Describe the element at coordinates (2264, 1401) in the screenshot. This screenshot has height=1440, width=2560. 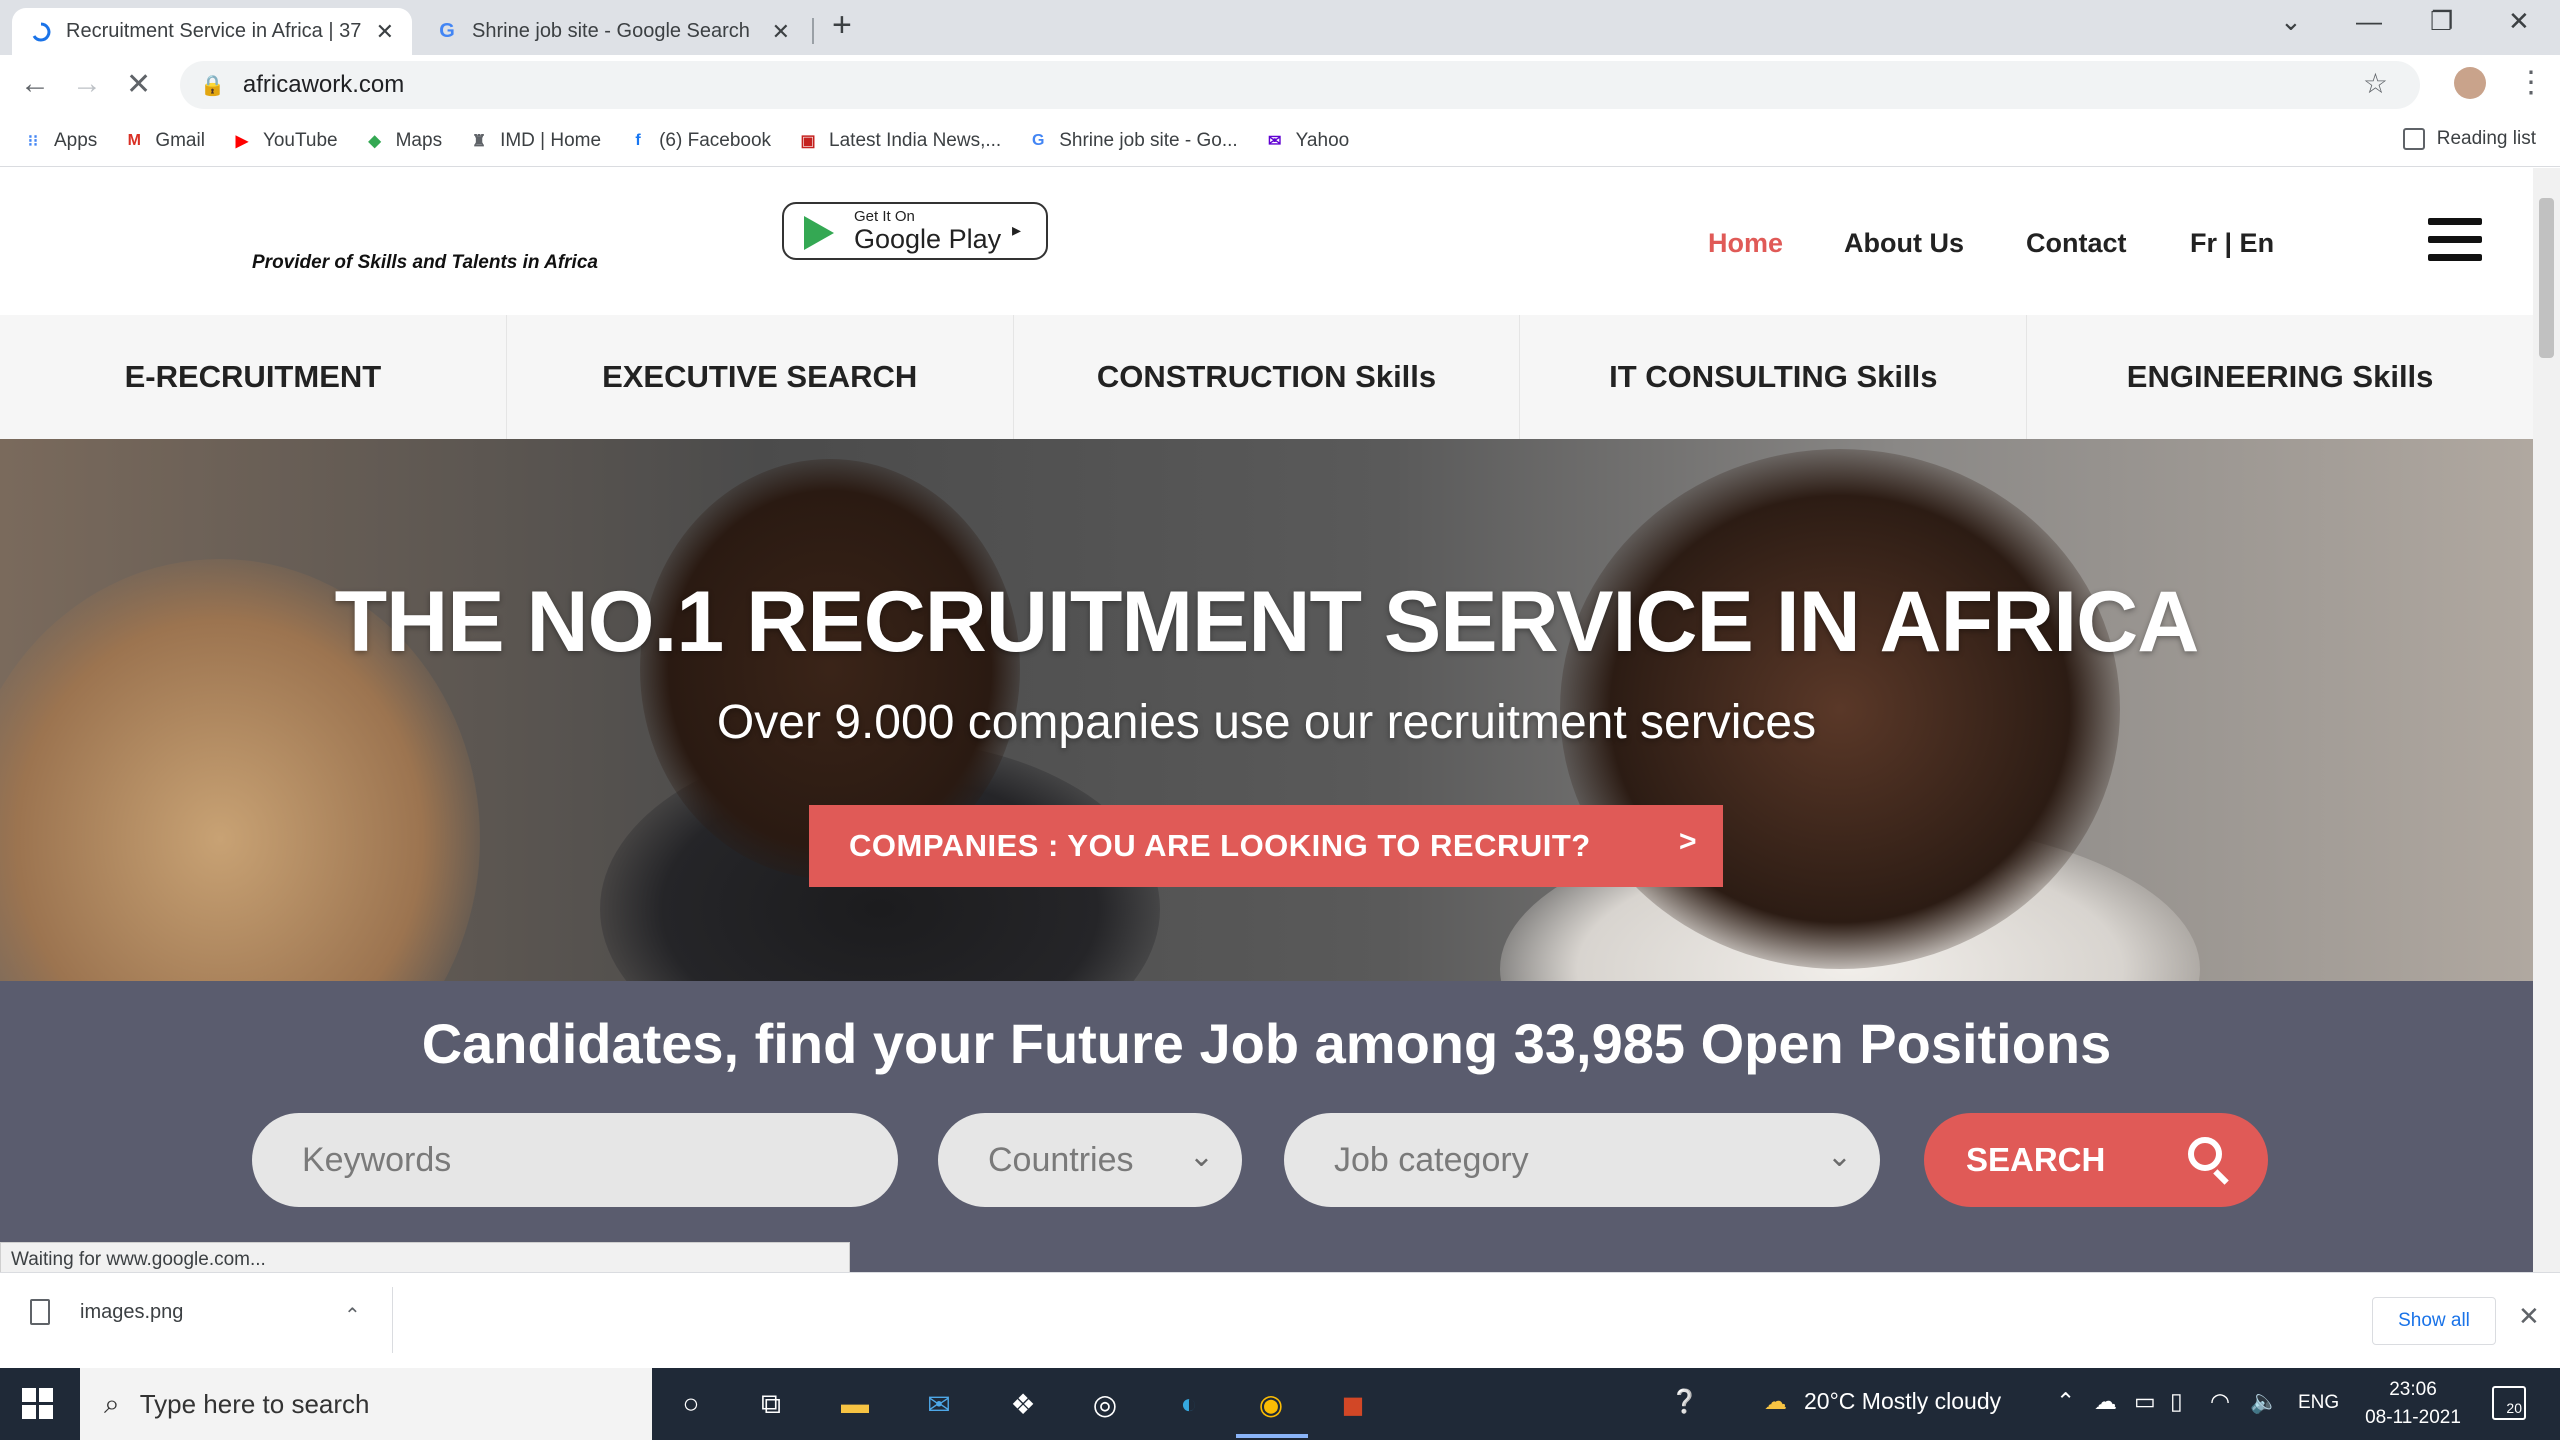
I see `volume-icon: 🔈` at that location.